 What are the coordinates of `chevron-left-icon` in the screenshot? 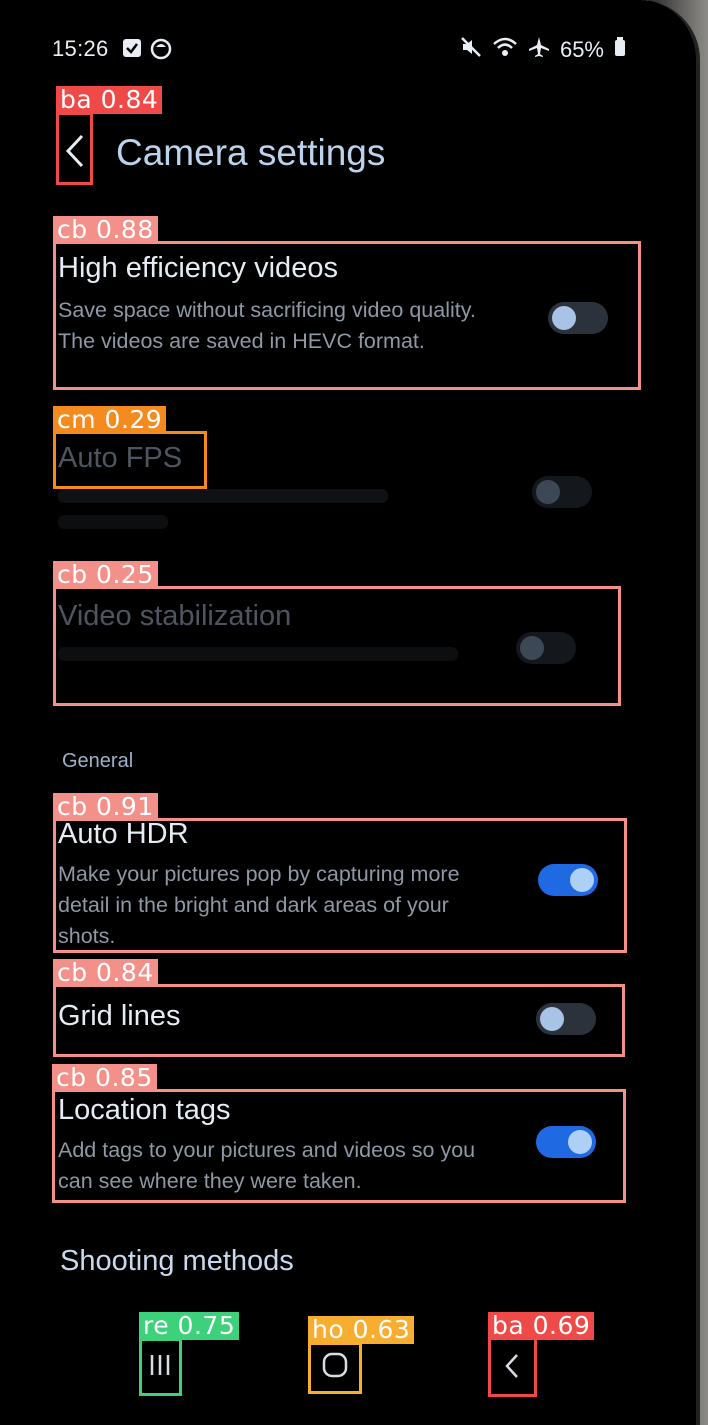 It's located at (74, 151).